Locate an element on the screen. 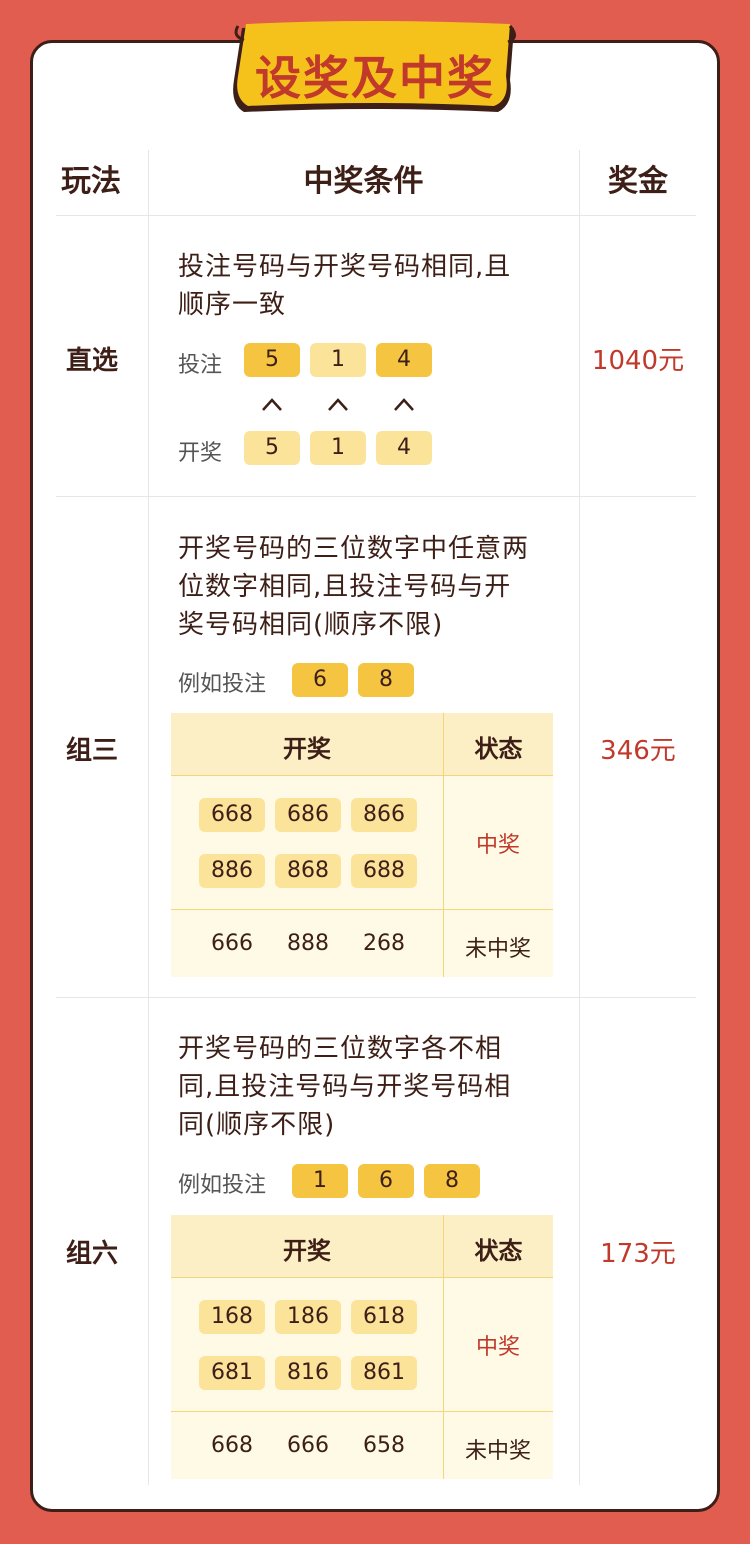  draw-ball: 4 is located at coordinates (404, 448).